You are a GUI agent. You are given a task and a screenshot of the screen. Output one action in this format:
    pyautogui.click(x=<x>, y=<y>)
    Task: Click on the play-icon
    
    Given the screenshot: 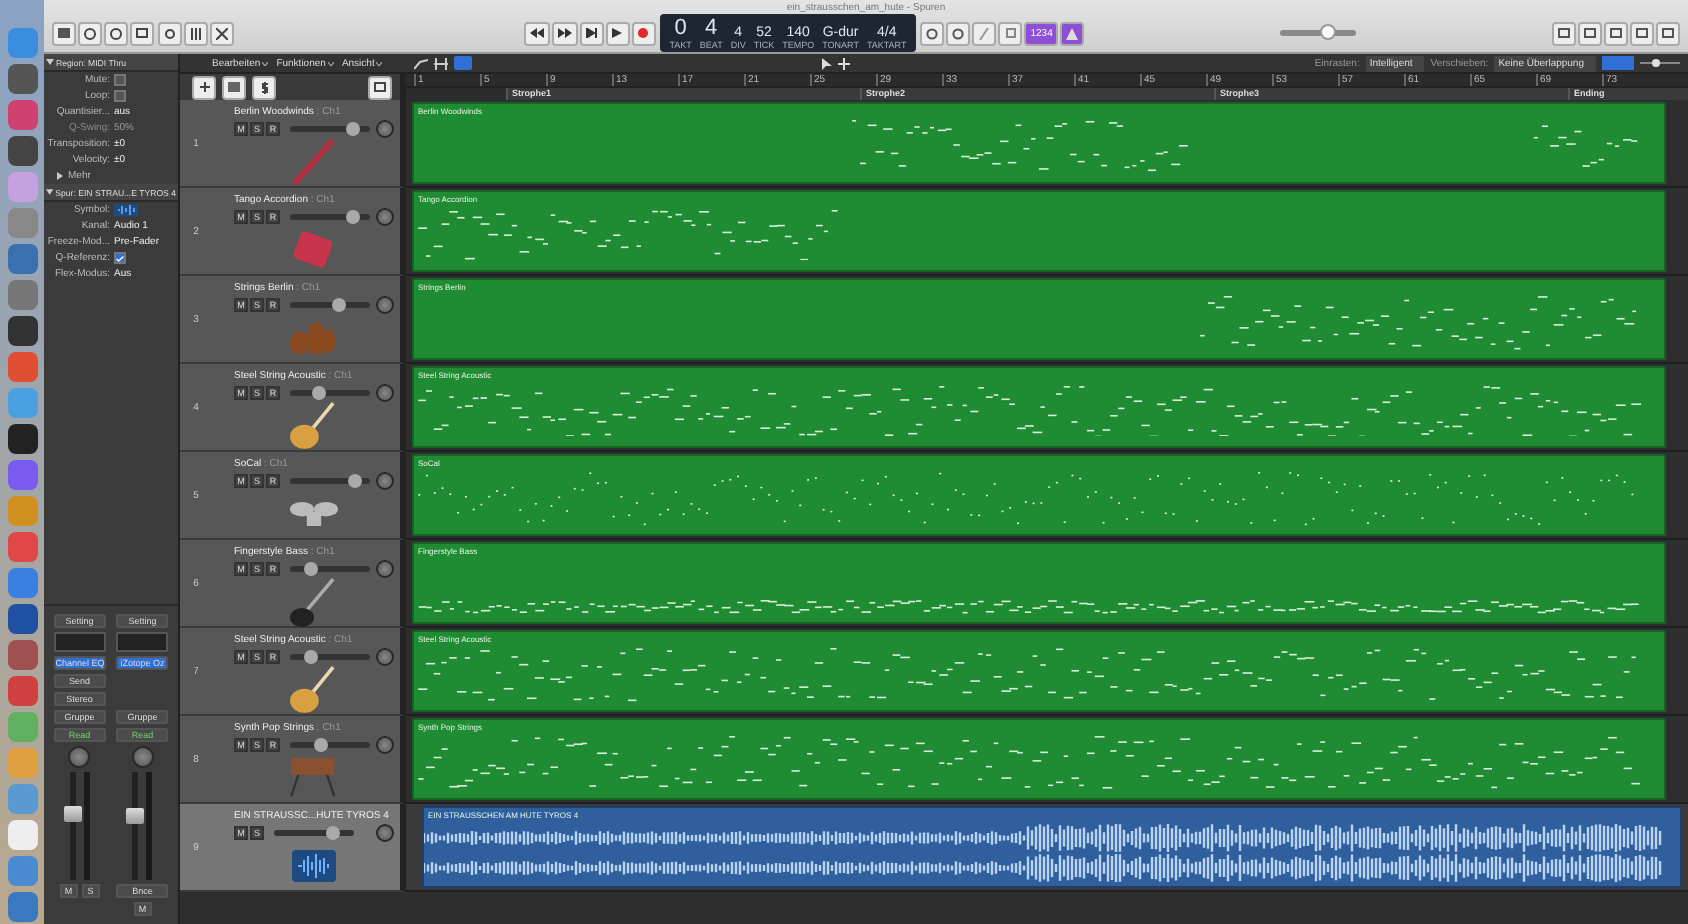 What is the action you would take?
    pyautogui.click(x=617, y=33)
    